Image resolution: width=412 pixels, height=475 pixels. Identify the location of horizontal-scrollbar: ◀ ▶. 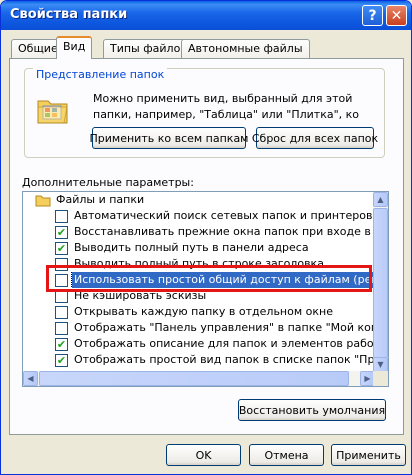
(199, 378).